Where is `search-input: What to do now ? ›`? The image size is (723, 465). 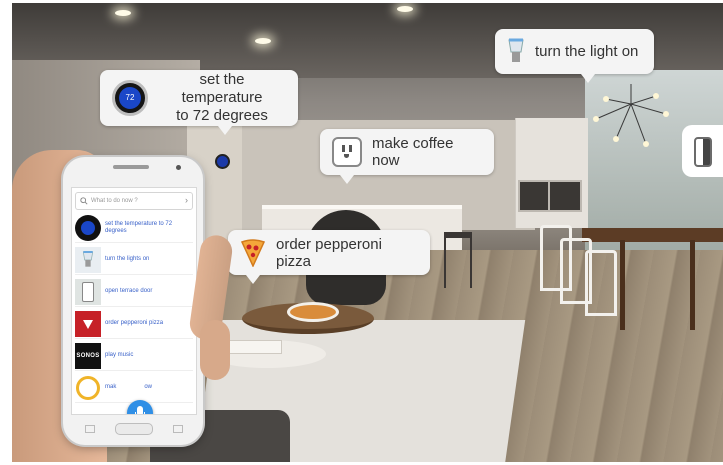
search-input: What to do now ? › is located at coordinates (134, 201).